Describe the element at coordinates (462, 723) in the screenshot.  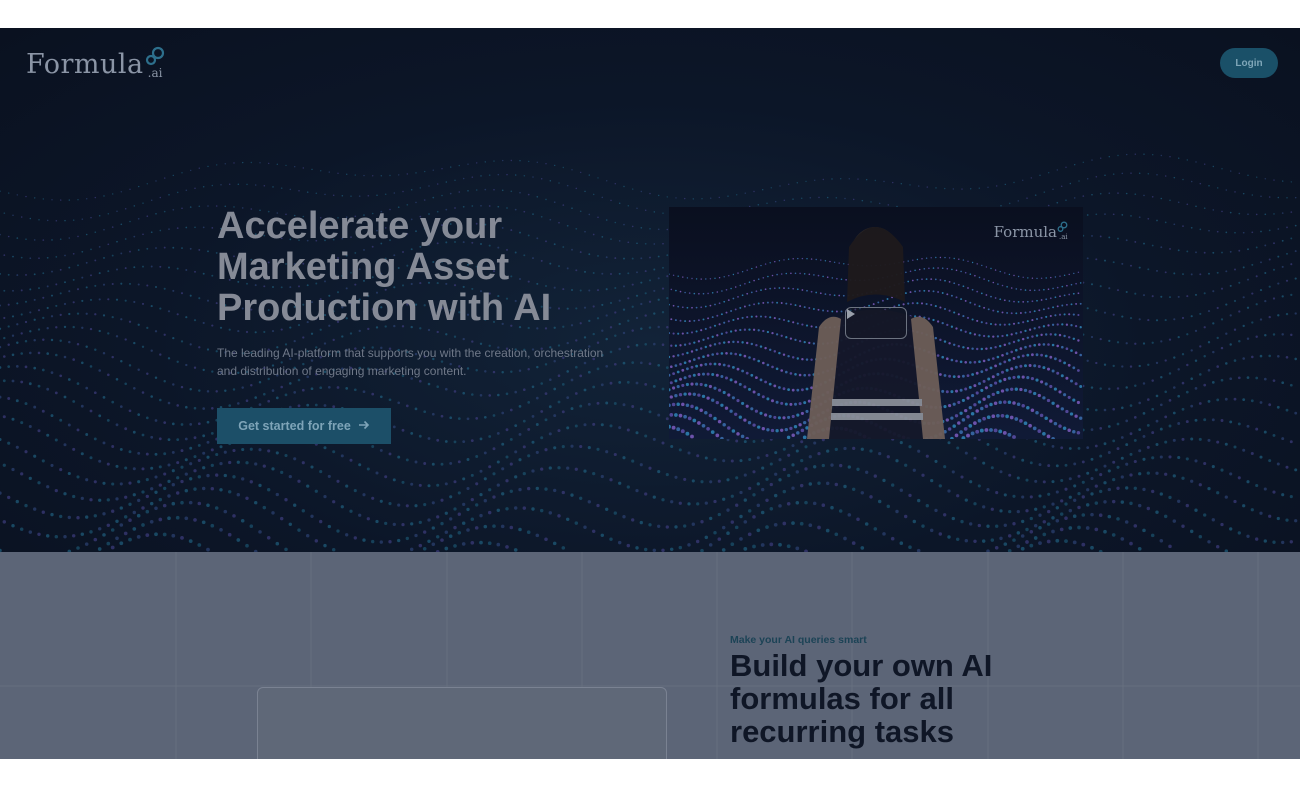
I see `formula-preview-card` at that location.